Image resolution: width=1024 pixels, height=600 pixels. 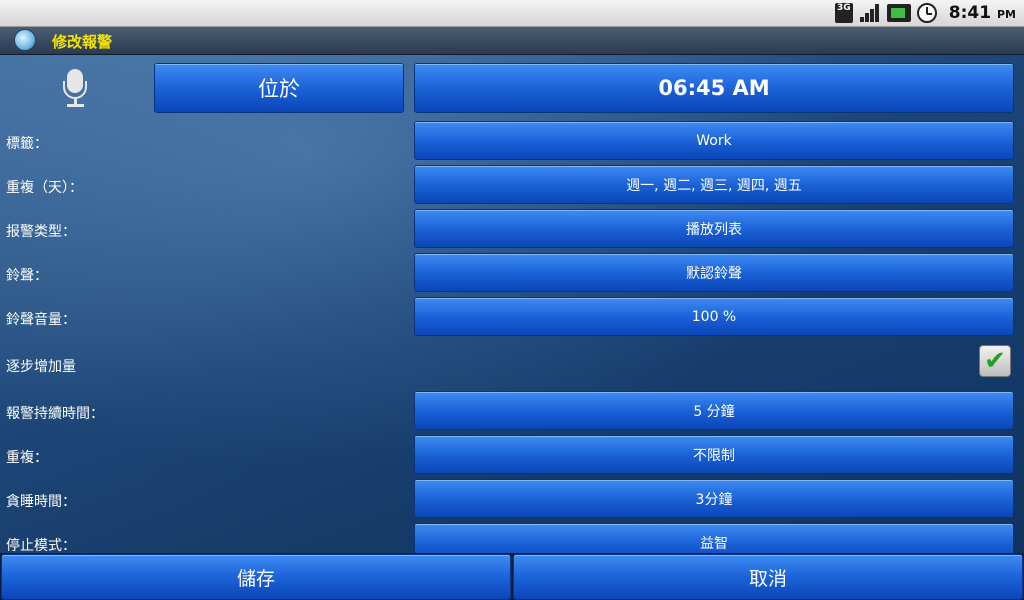 I want to click on repeat-button: 不限制, so click(x=714, y=454).